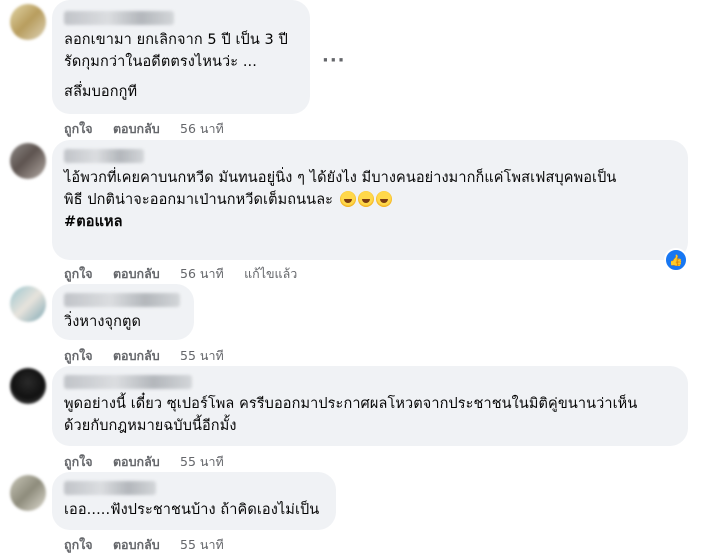 The height and width of the screenshot is (555, 725). I want to click on comment-actions: ถูกใจ ตอบกลับ 56 นาที แก้ไขแล้ว, so click(188, 274).